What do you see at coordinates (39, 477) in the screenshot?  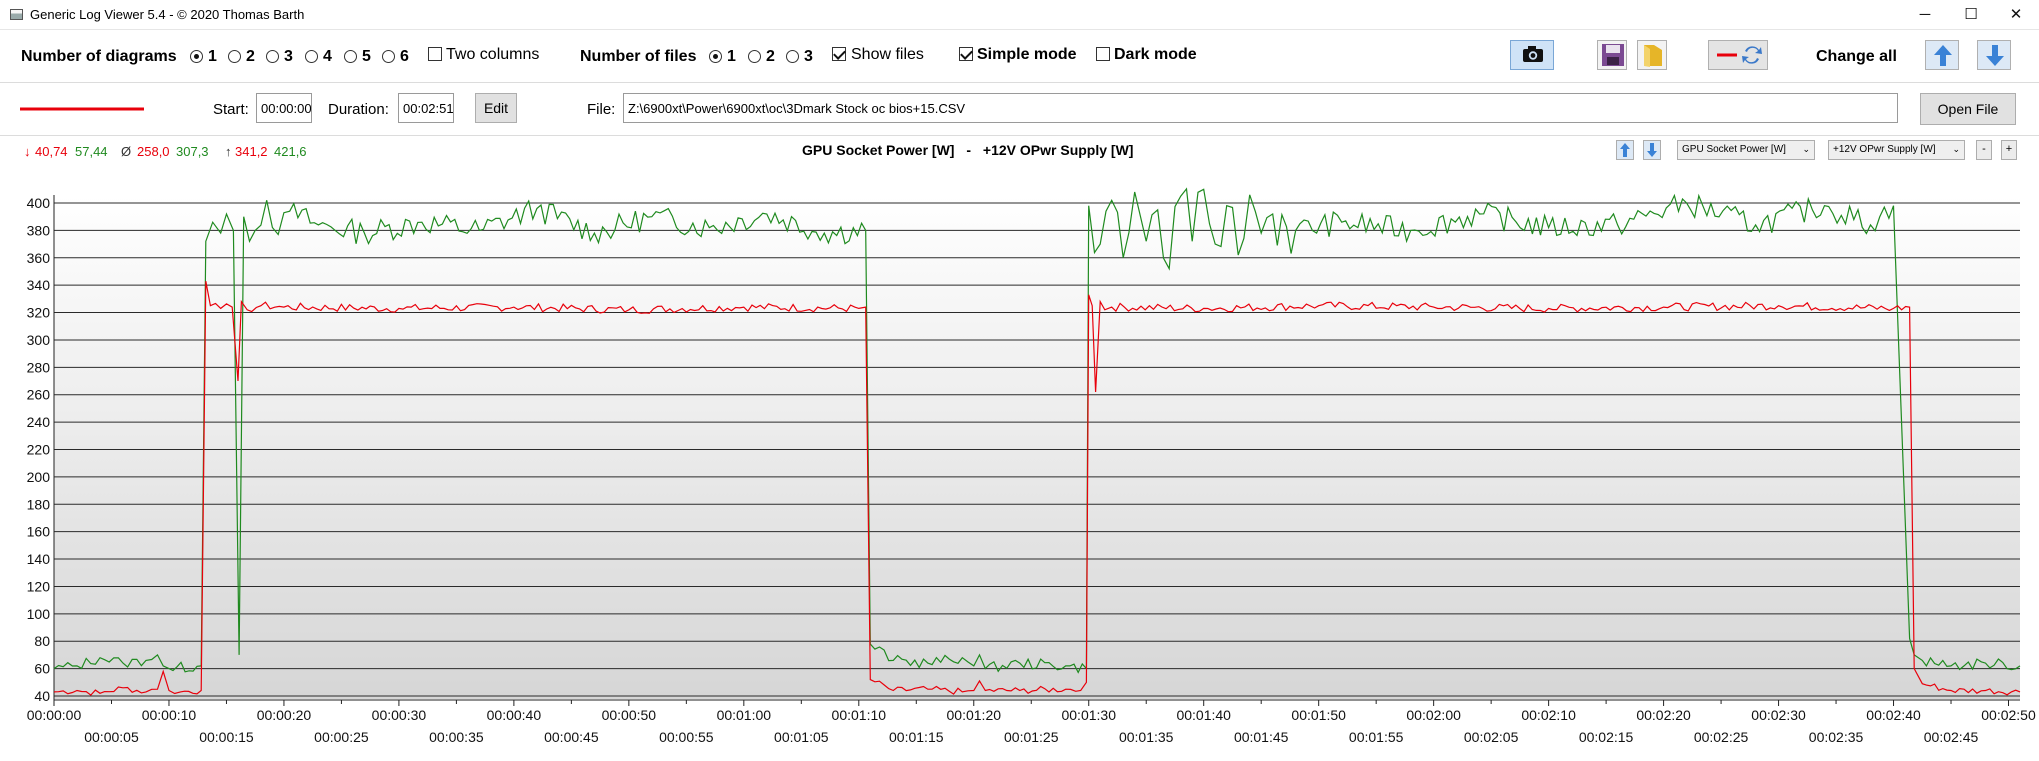 I see `y-tick-label: 200` at bounding box center [39, 477].